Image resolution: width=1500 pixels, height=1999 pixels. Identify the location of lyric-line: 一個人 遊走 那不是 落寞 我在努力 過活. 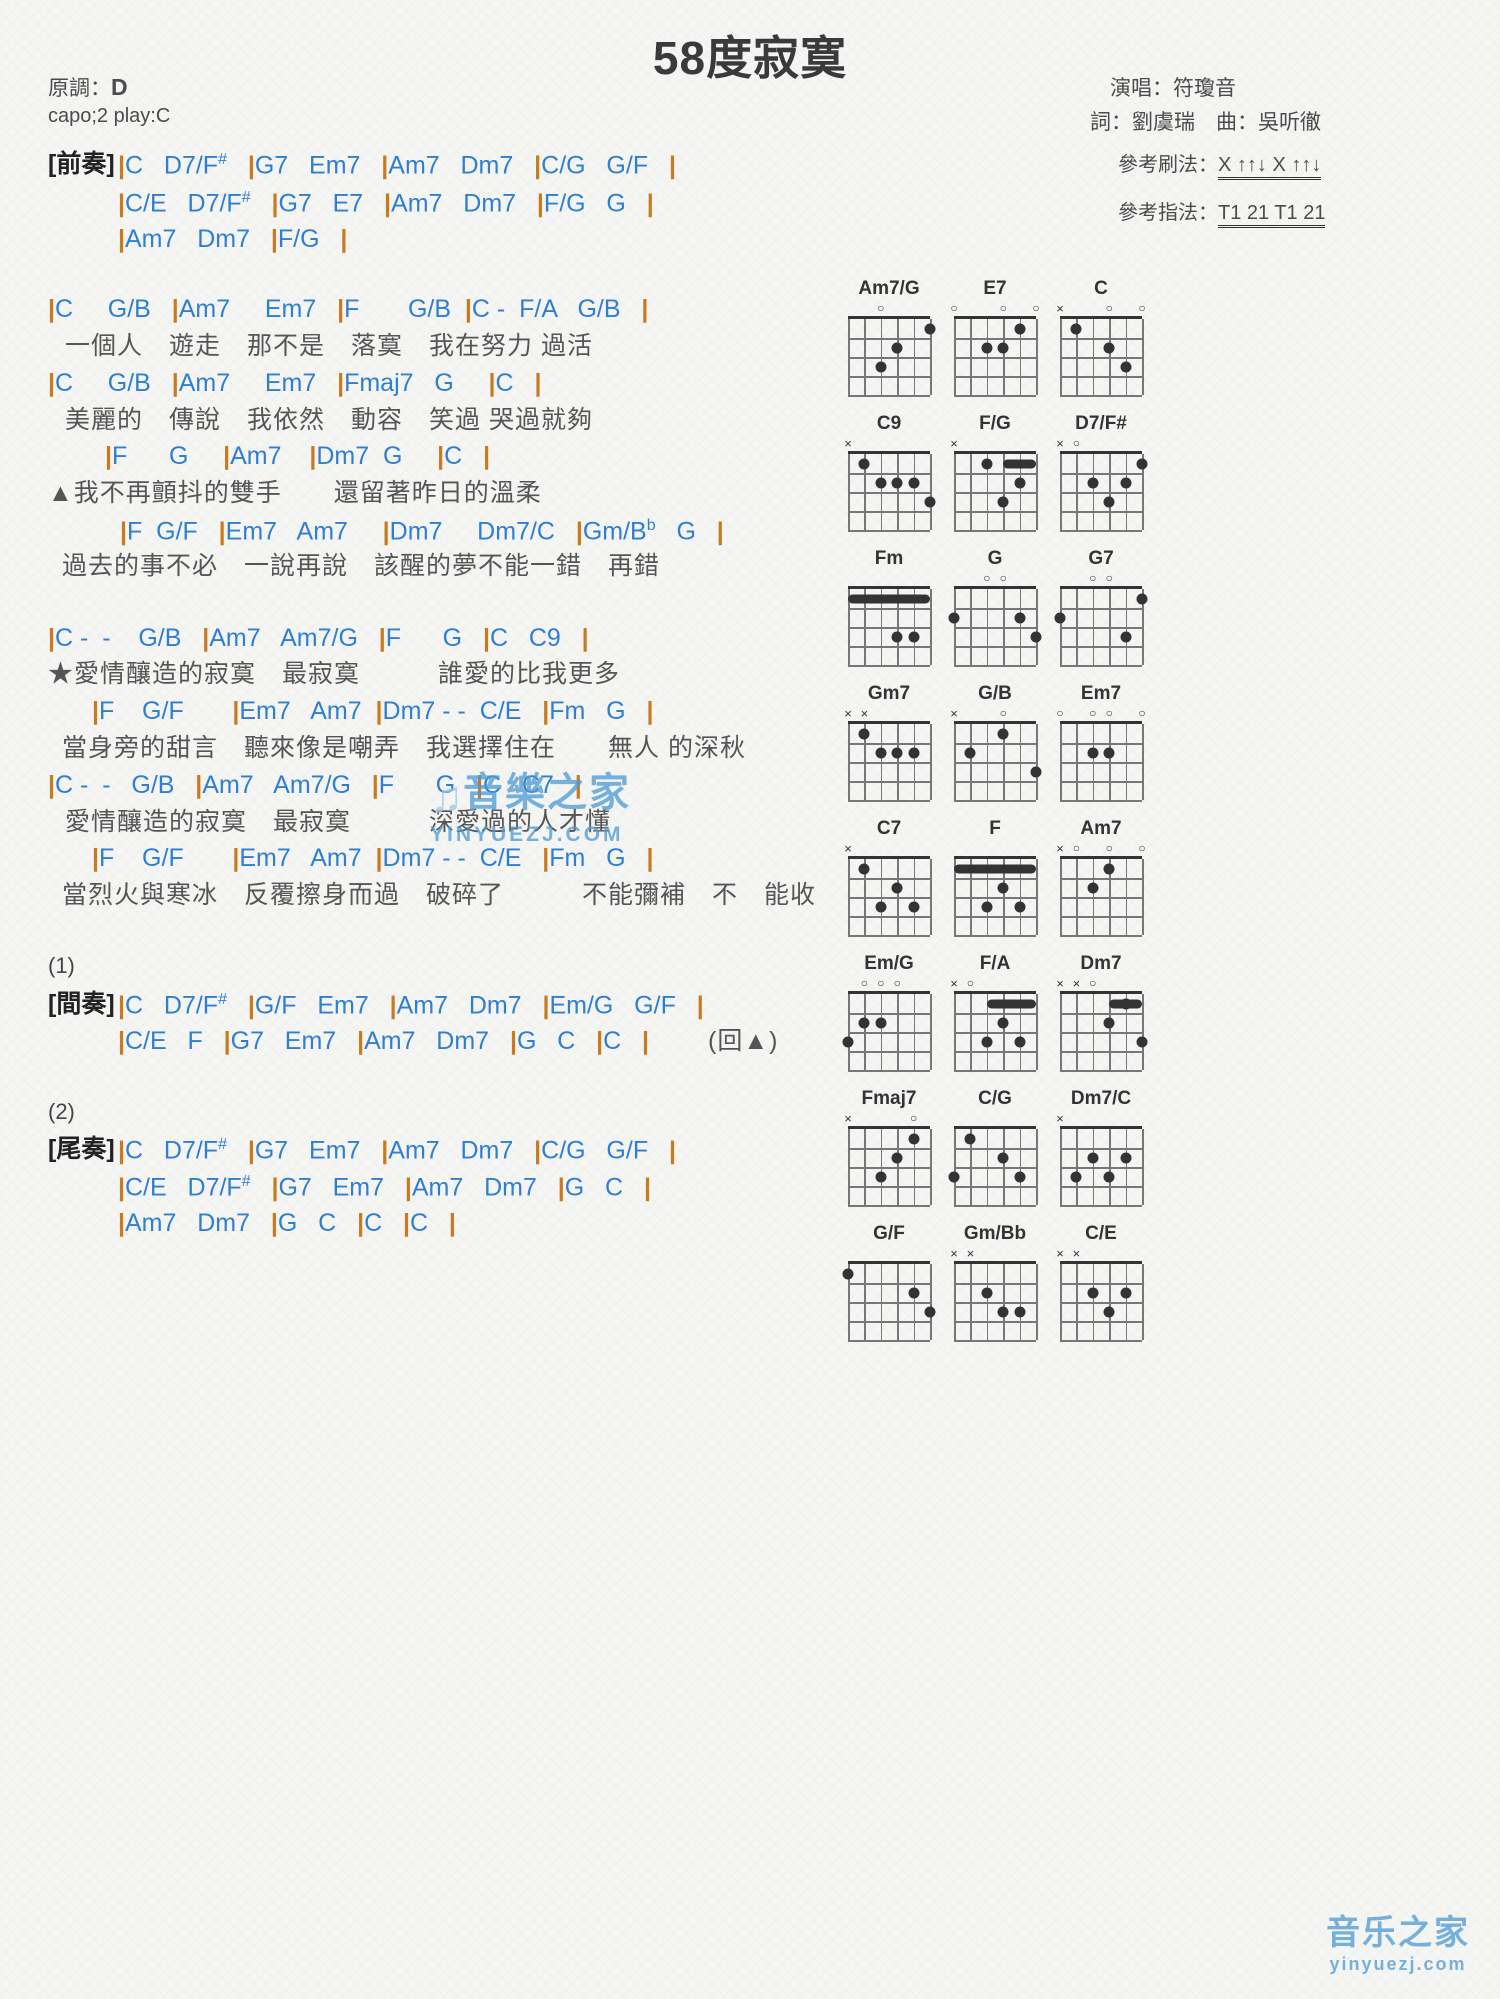
(329, 346).